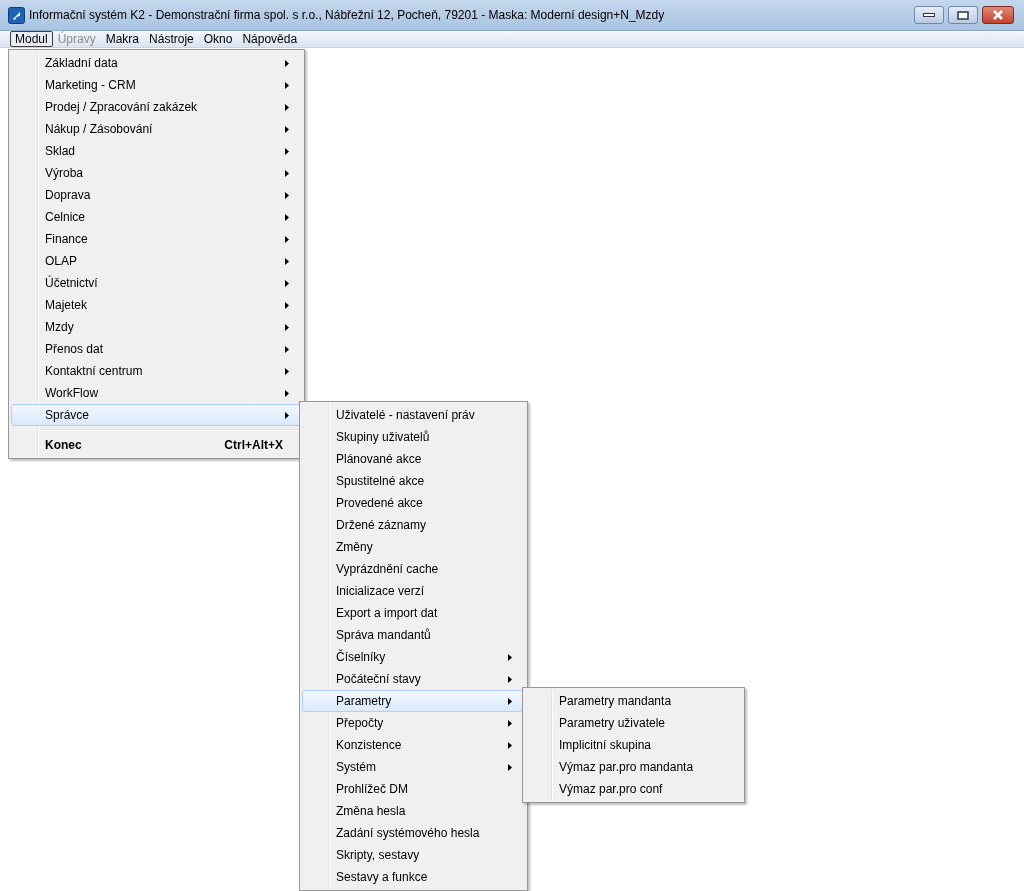 The height and width of the screenshot is (891, 1024). I want to click on close-icon, so click(998, 15).